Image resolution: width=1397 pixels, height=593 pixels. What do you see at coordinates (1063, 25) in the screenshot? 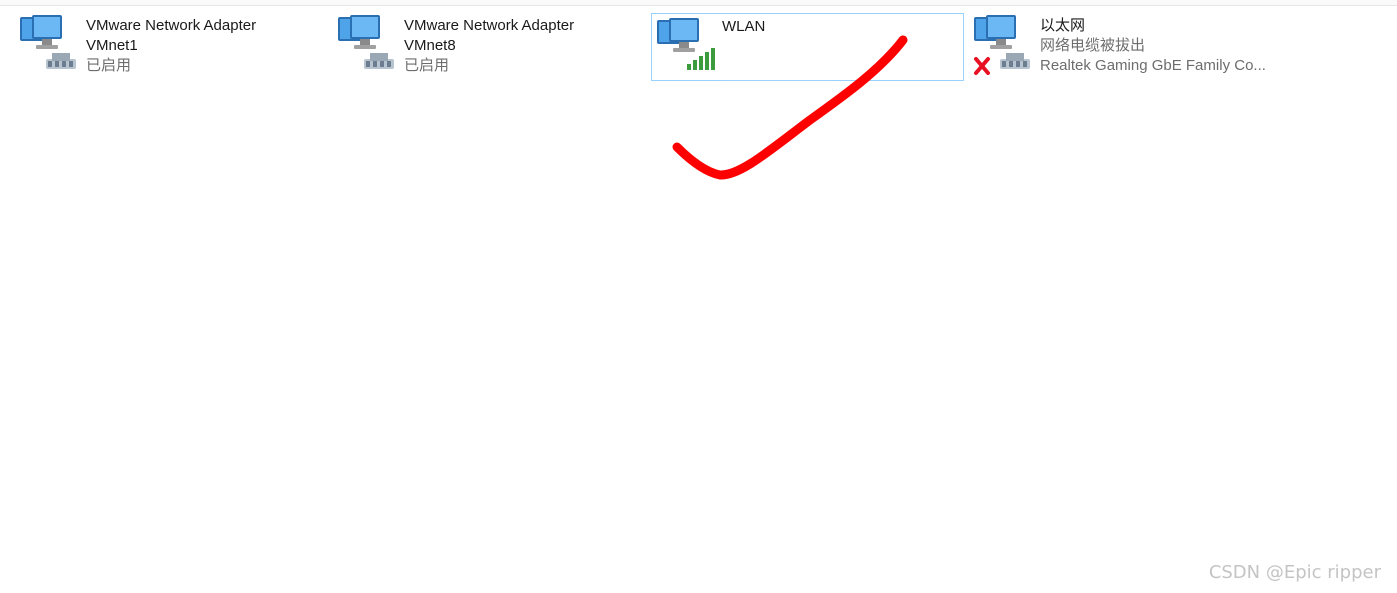
I see `adapter-name: 以太网` at bounding box center [1063, 25].